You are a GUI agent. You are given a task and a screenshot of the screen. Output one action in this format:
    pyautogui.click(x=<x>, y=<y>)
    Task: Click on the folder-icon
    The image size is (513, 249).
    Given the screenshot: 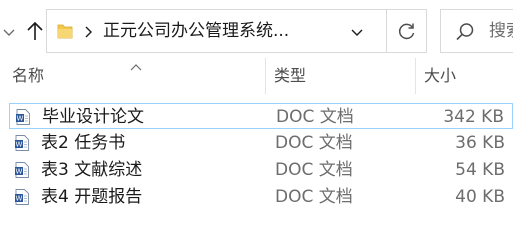 What is the action you would take?
    pyautogui.click(x=65, y=31)
    